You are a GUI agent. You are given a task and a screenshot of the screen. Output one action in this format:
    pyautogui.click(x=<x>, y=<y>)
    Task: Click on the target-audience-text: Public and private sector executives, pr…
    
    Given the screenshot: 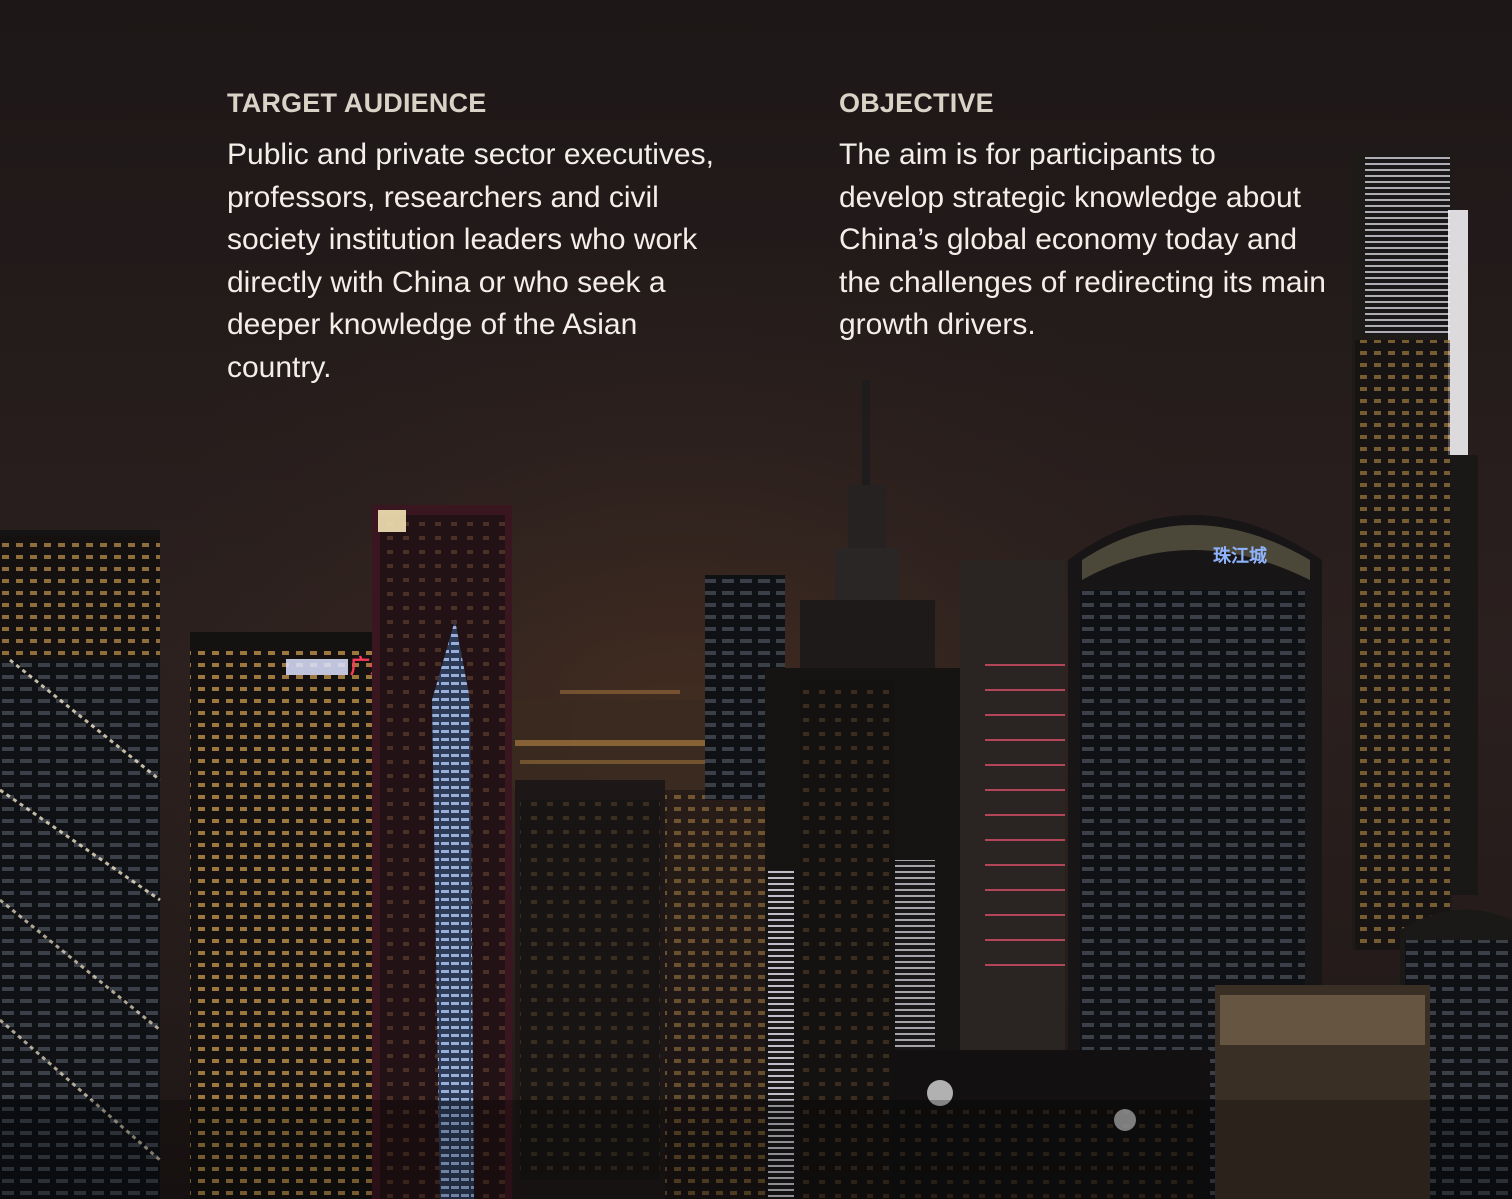 What is the action you would take?
    pyautogui.click(x=470, y=261)
    